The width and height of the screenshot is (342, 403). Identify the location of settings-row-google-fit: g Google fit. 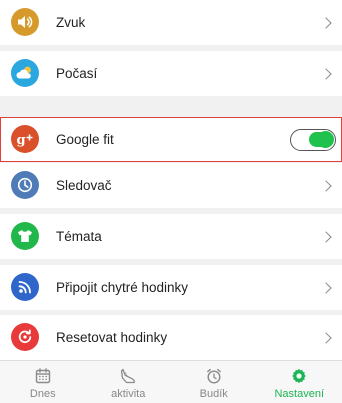
(171, 139).